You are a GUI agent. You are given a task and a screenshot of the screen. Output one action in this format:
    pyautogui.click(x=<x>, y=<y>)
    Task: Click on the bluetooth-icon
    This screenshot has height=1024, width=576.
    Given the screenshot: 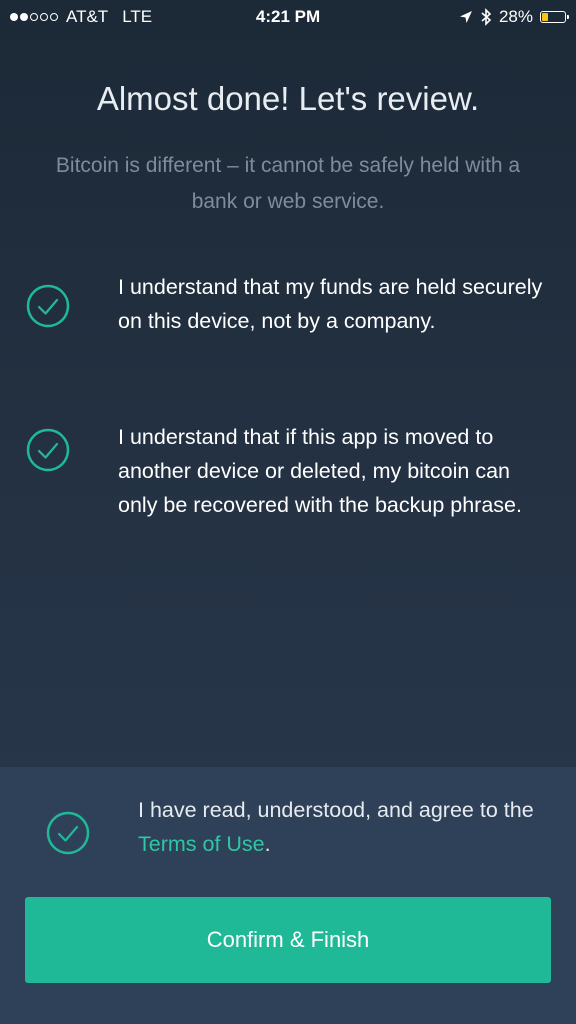 What is the action you would take?
    pyautogui.click(x=486, y=17)
    